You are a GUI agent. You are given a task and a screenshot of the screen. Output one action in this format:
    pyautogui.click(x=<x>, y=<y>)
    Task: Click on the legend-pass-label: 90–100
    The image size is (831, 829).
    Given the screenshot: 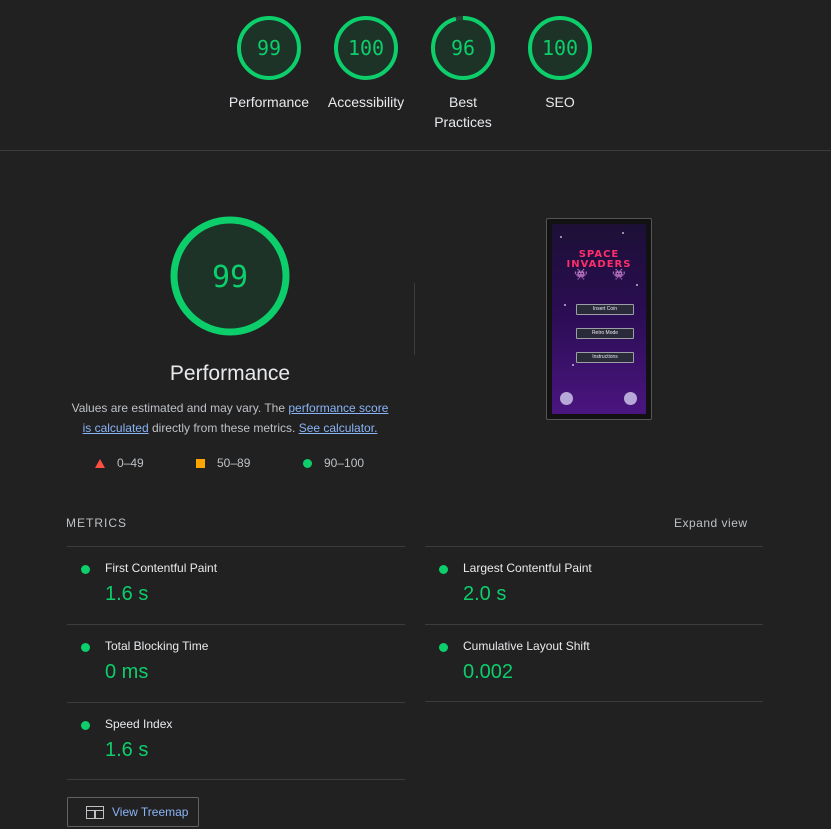 What is the action you would take?
    pyautogui.click(x=344, y=463)
    